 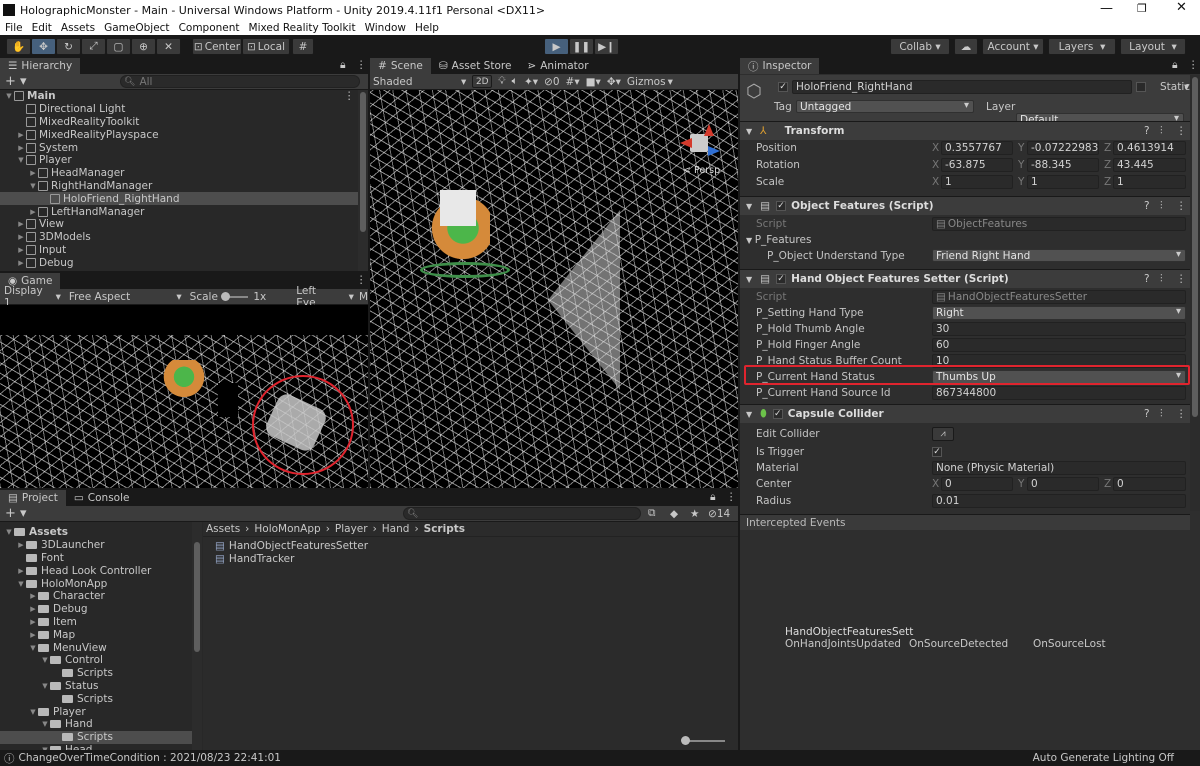 What do you see at coordinates (179, 224) in the screenshot?
I see `hierarchy-item: ▶ View` at bounding box center [179, 224].